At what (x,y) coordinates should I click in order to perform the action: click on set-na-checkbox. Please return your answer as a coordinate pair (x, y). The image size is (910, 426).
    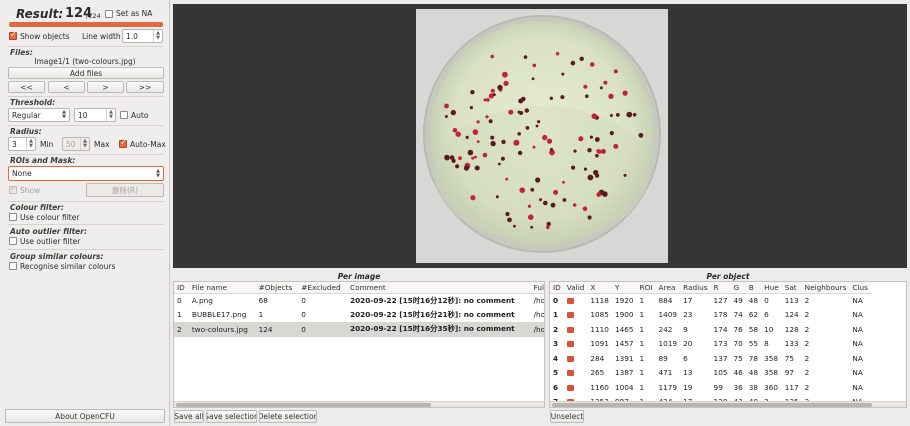
    Looking at the image, I should click on (109, 14).